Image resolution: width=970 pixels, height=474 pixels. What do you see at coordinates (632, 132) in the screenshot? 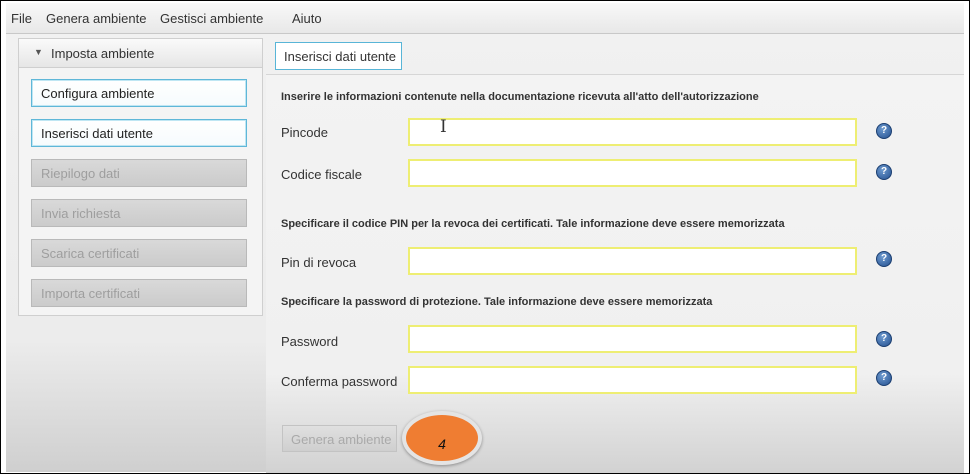
I see `pincode-field` at bounding box center [632, 132].